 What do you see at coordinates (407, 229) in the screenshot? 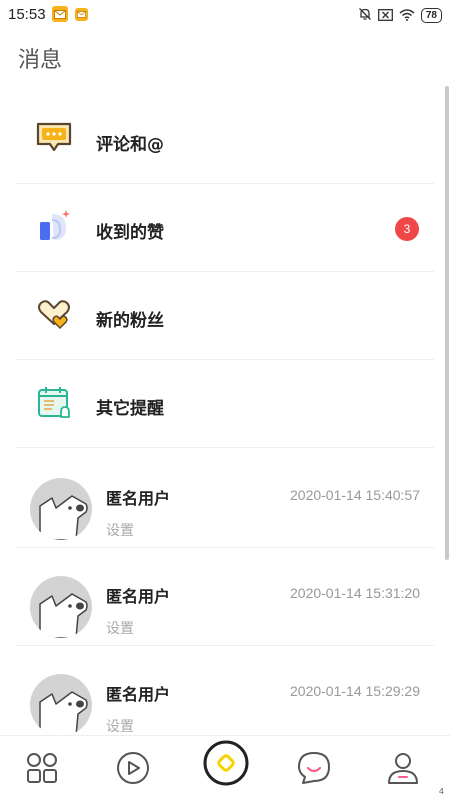
I see `unread-count-badge: 3` at bounding box center [407, 229].